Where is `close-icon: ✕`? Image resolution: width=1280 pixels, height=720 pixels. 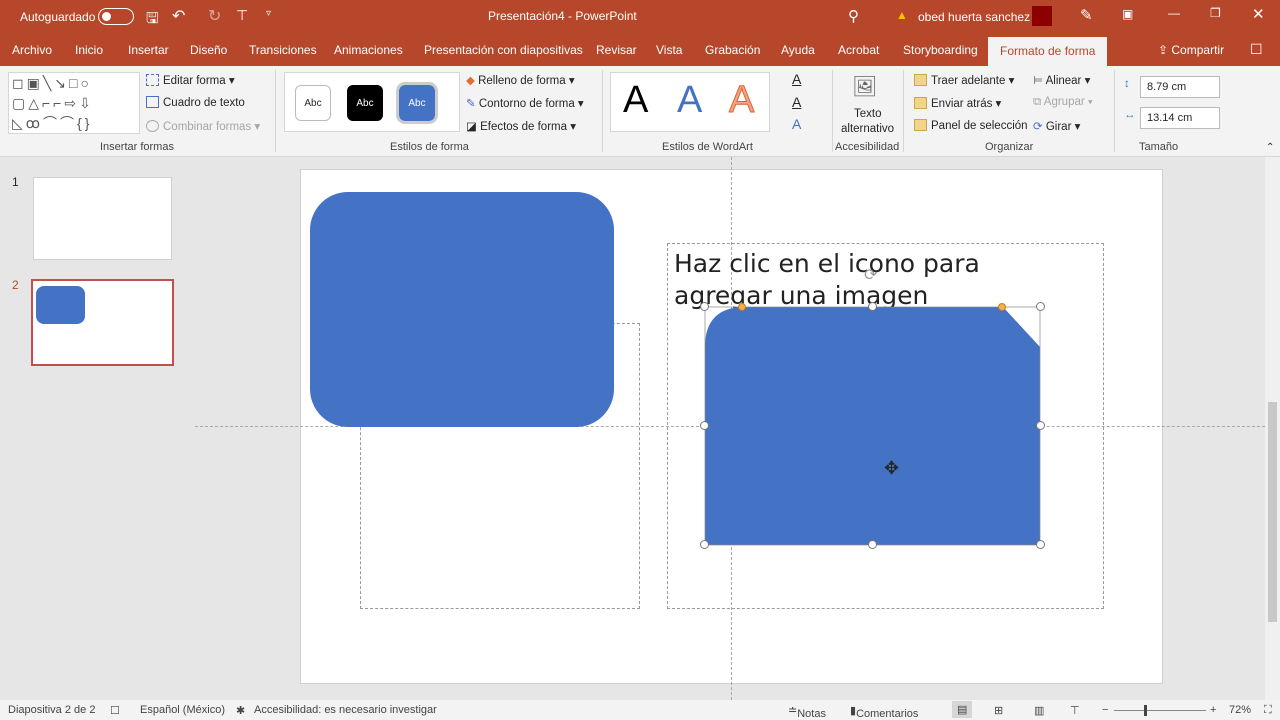 close-icon: ✕ is located at coordinates (1258, 14).